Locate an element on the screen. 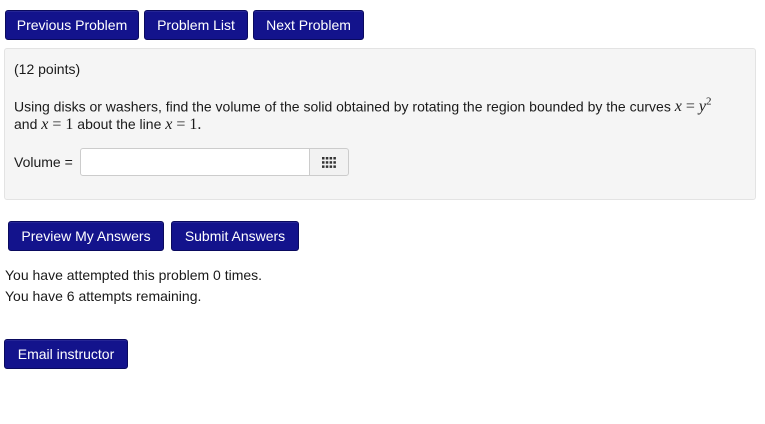 The height and width of the screenshot is (424, 765). email-instructor-button: Email instructor is located at coordinates (66, 354).